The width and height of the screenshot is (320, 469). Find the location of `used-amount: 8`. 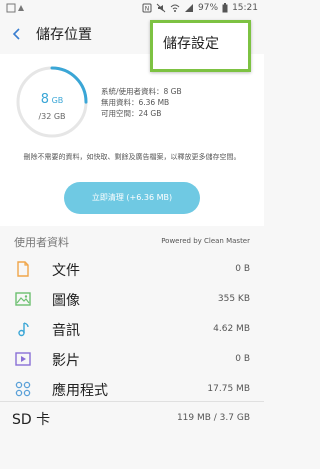

used-amount: 8 is located at coordinates (45, 99).